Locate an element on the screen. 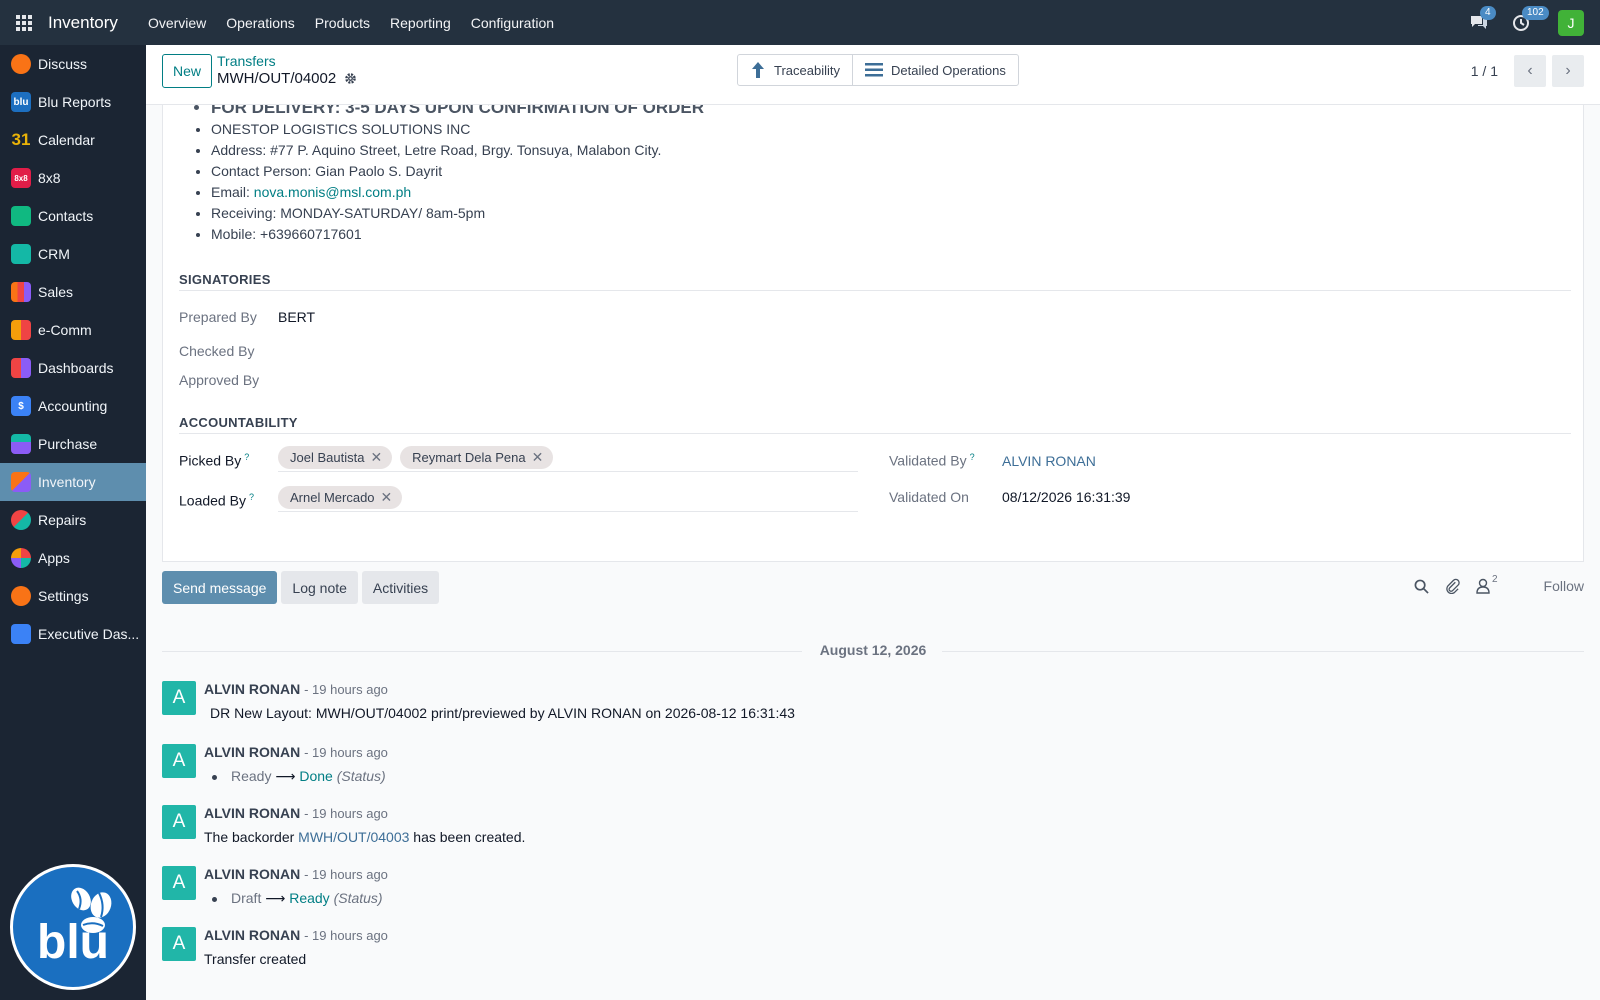  sidebar-item-blu-reports: blu Blu Reports is located at coordinates (73, 102).